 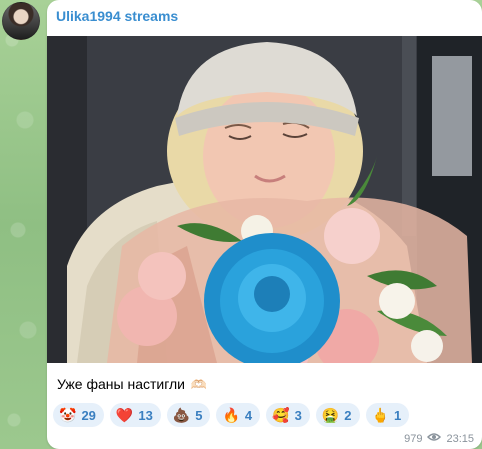 I want to click on view-count: 979, so click(x=413, y=438).